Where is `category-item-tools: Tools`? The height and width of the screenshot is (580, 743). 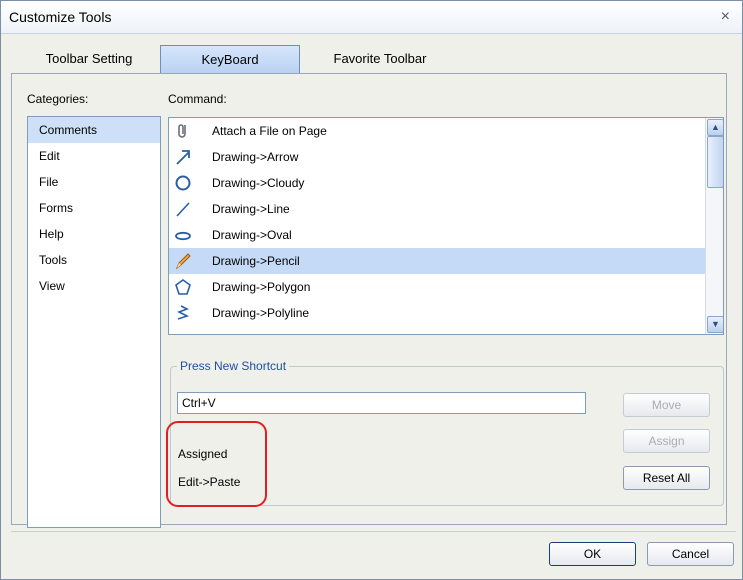 category-item-tools: Tools is located at coordinates (94, 260).